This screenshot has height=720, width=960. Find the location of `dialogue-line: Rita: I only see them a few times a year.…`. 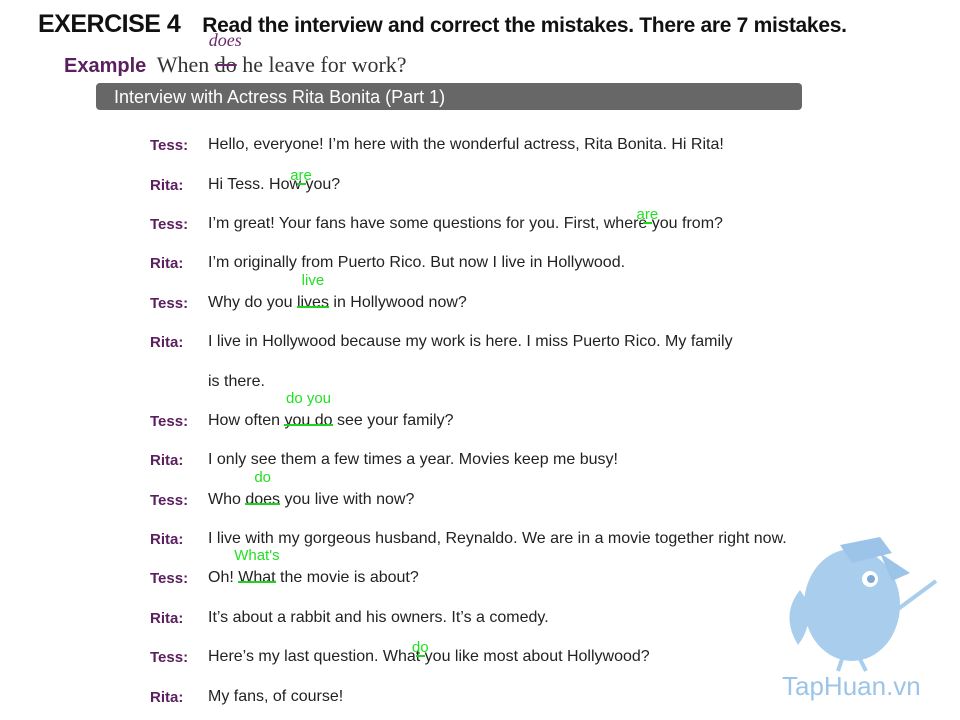

dialogue-line: Rita: I only see them a few times a year.… is located at coordinates (480, 466).